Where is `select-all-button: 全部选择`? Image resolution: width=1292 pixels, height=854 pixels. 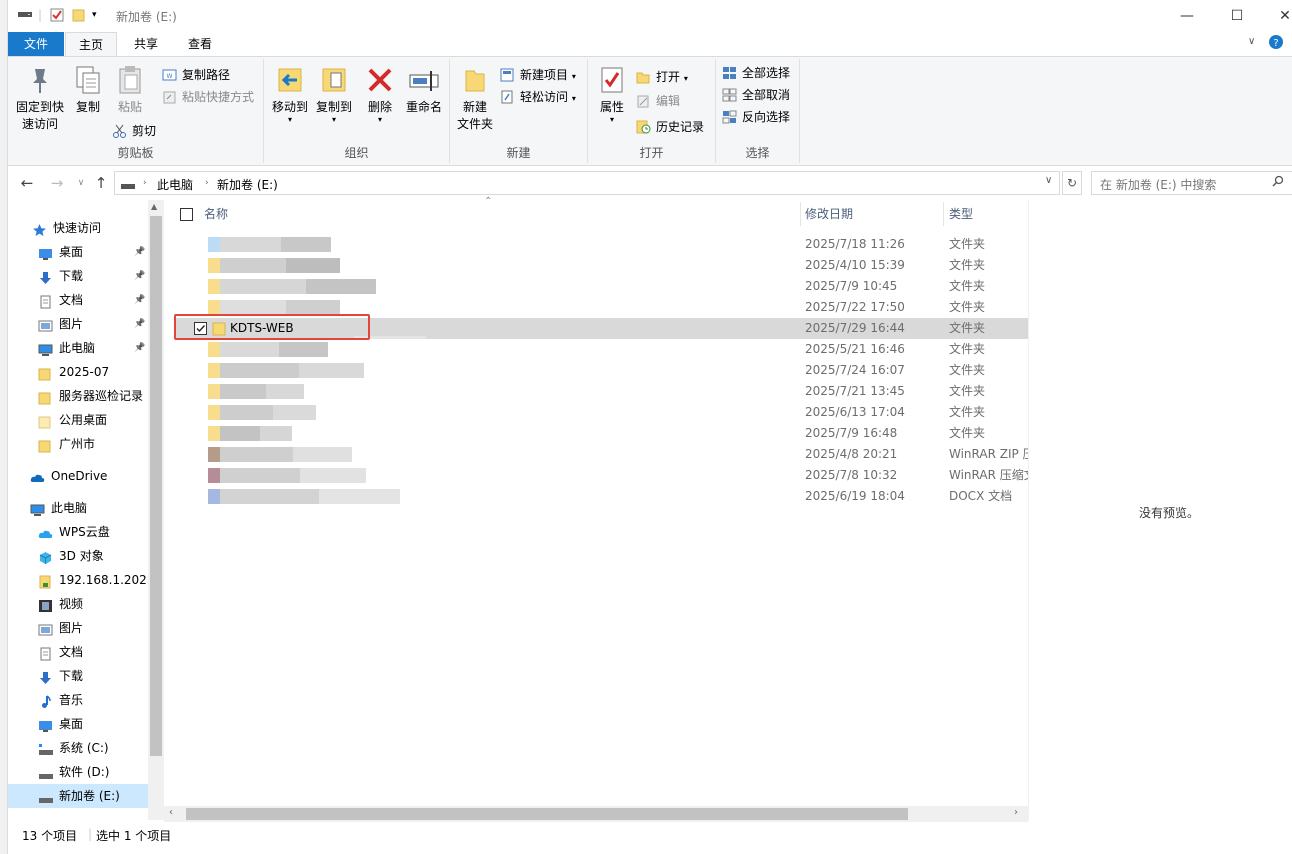
select-all-button: 全部选择 is located at coordinates (756, 73).